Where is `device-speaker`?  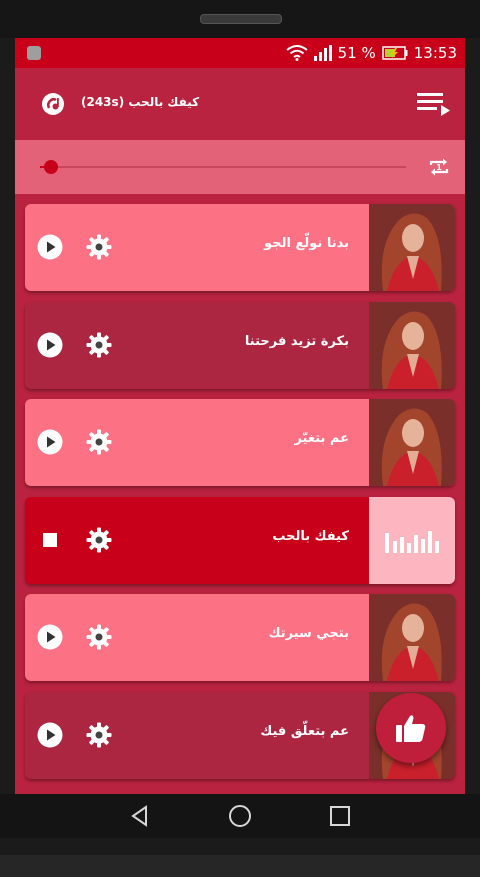 device-speaker is located at coordinates (241, 19).